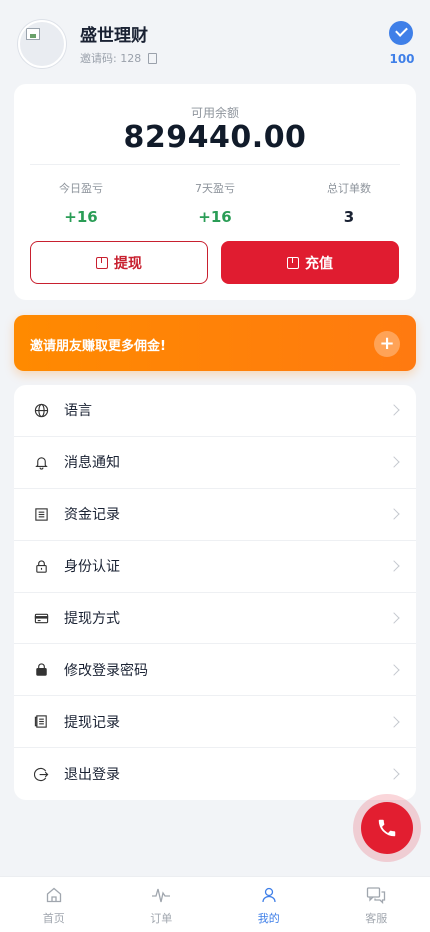 The image size is (430, 932). What do you see at coordinates (215, 774) in the screenshot?
I see `menu-item-logout: 退出登录` at bounding box center [215, 774].